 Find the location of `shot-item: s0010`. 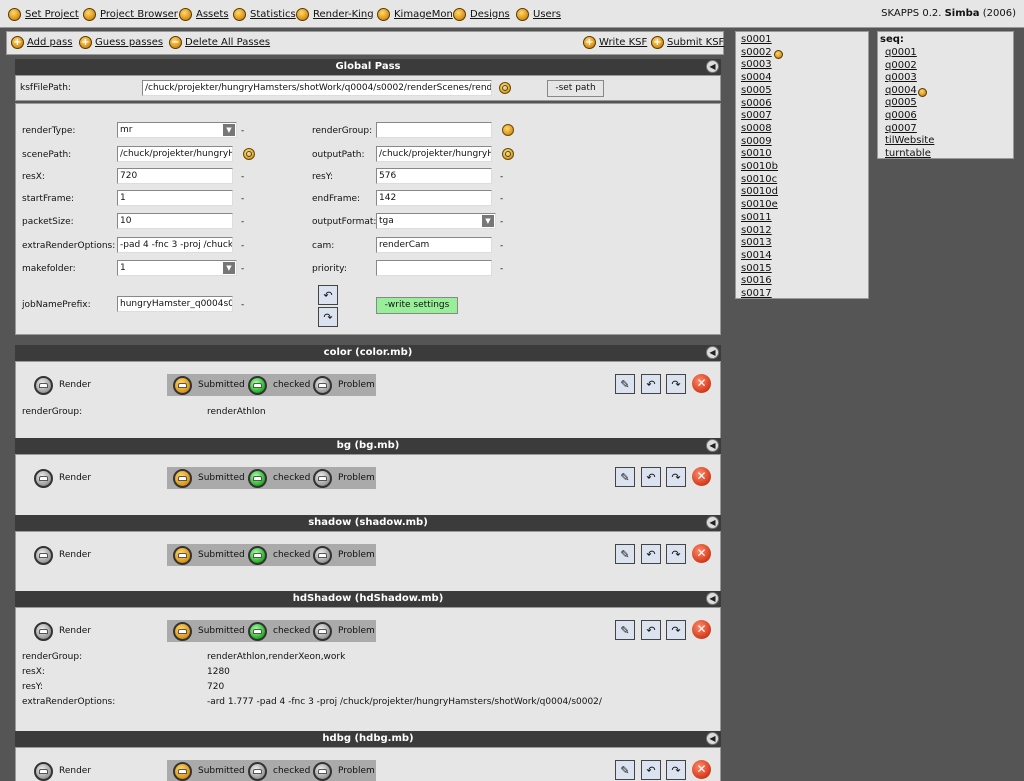

shot-item: s0010 is located at coordinates (756, 153).